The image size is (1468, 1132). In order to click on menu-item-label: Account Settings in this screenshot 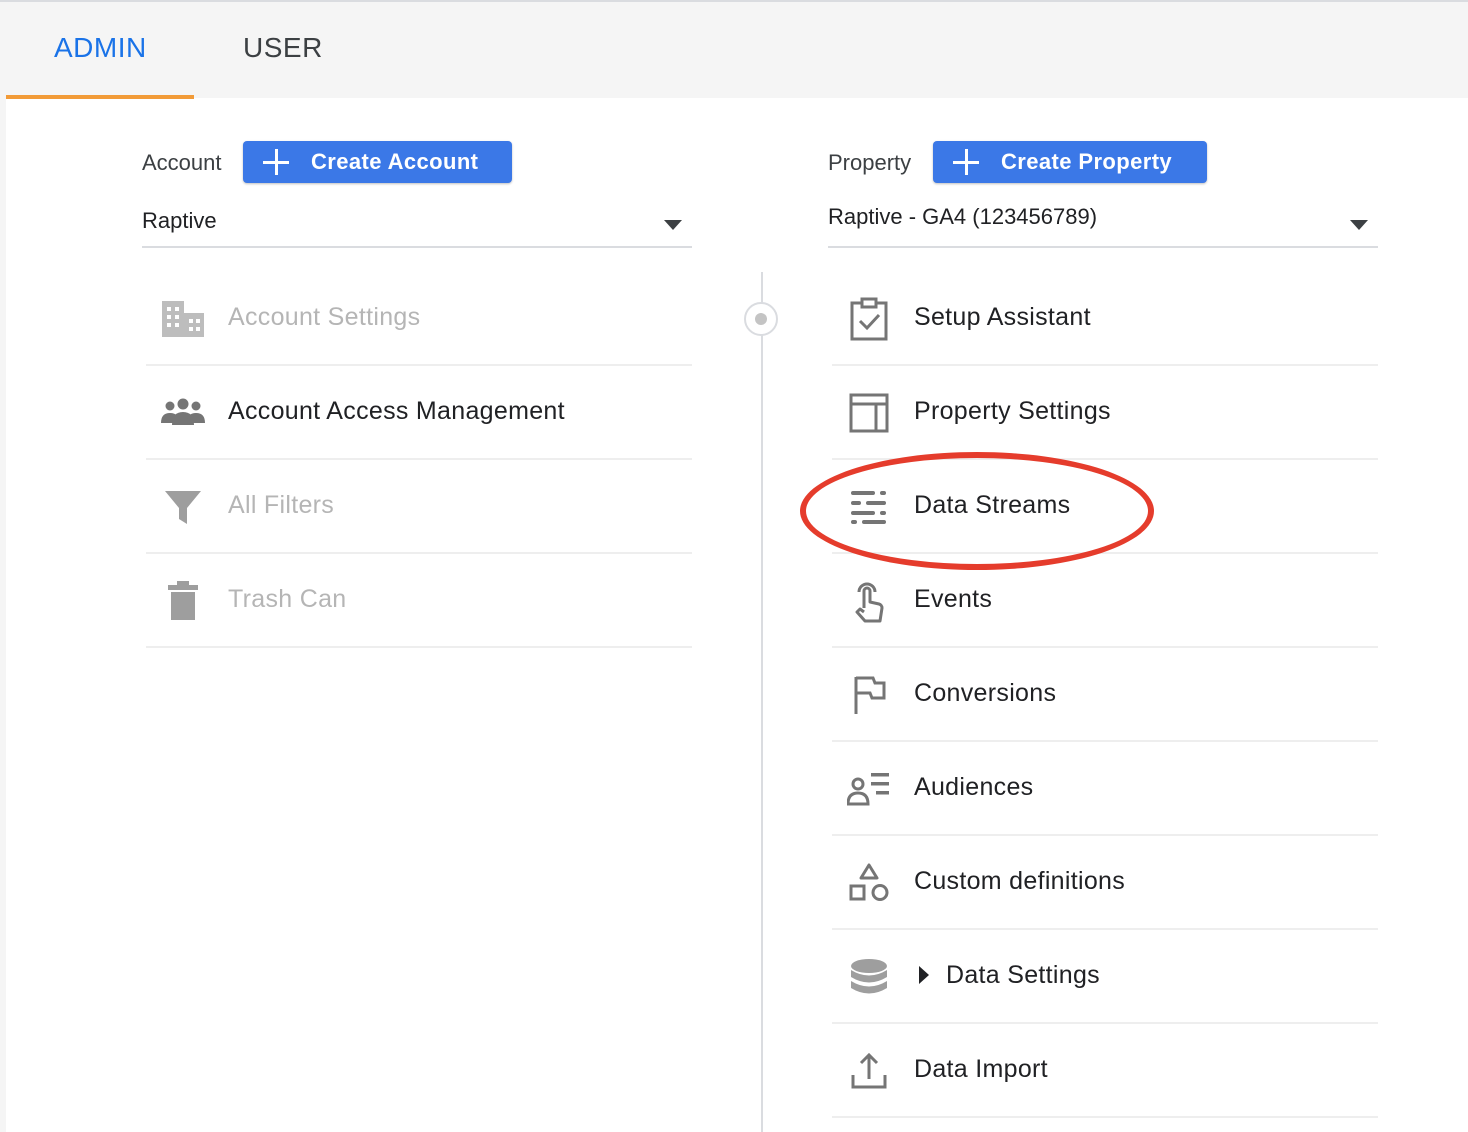, I will do `click(324, 317)`.